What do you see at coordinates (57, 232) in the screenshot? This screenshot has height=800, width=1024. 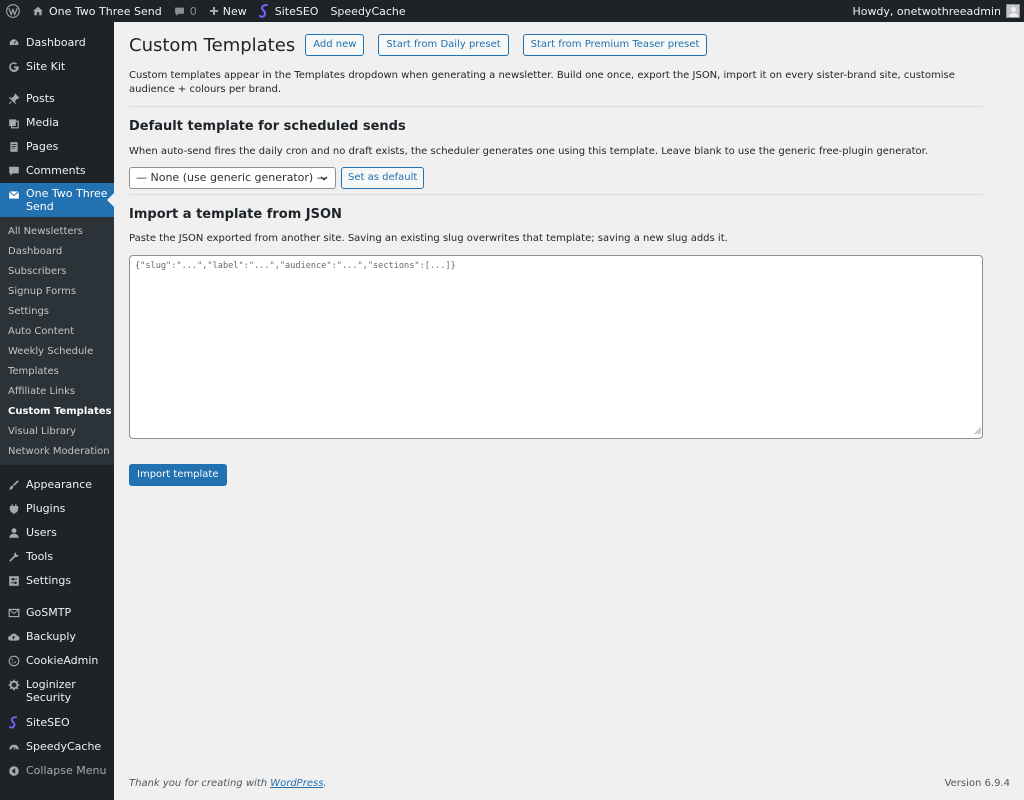 I see `submenu-all-newsletters: All Newsletters` at bounding box center [57, 232].